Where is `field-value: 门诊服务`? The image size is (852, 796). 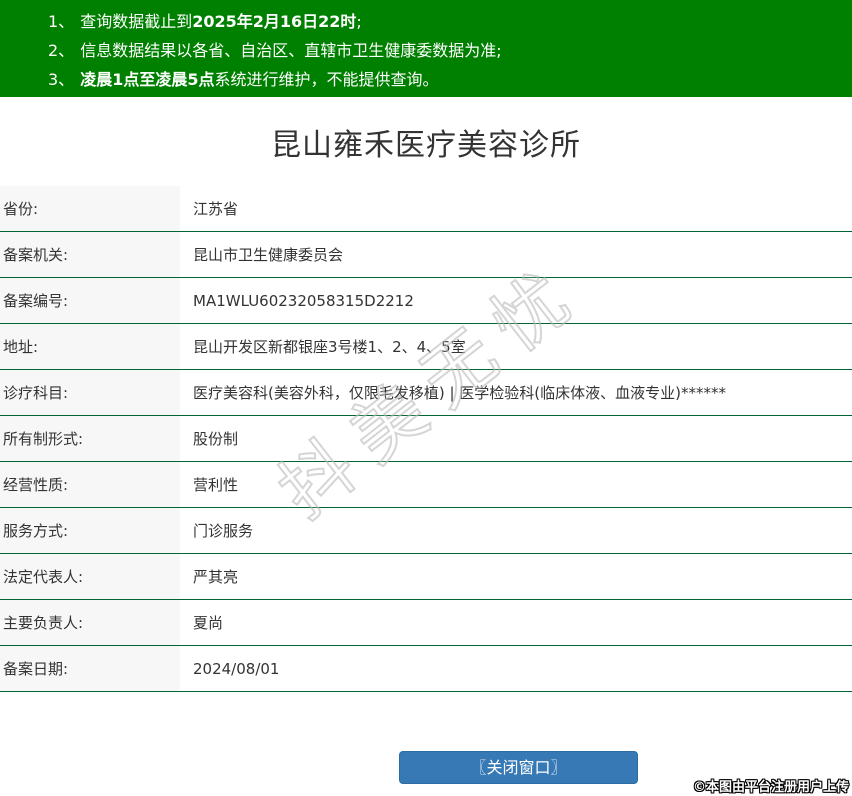 field-value: 门诊服务 is located at coordinates (223, 531).